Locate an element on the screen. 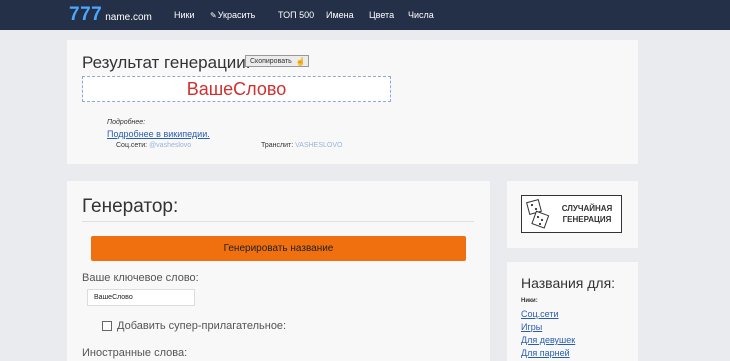  hand-pointer-icon: ☝ is located at coordinates (300, 61).